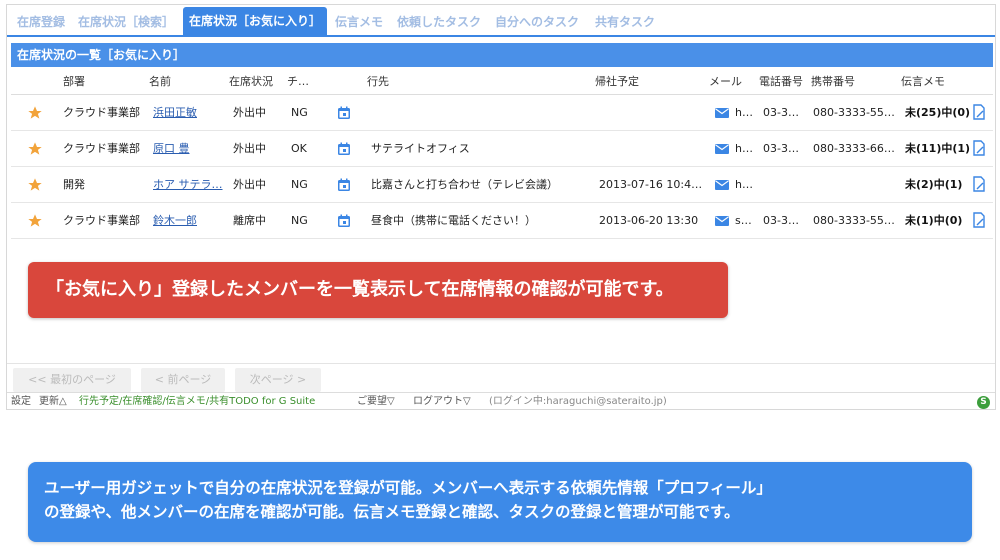  What do you see at coordinates (249, 220) in the screenshot?
I see `cell-status: 離席中` at bounding box center [249, 220].